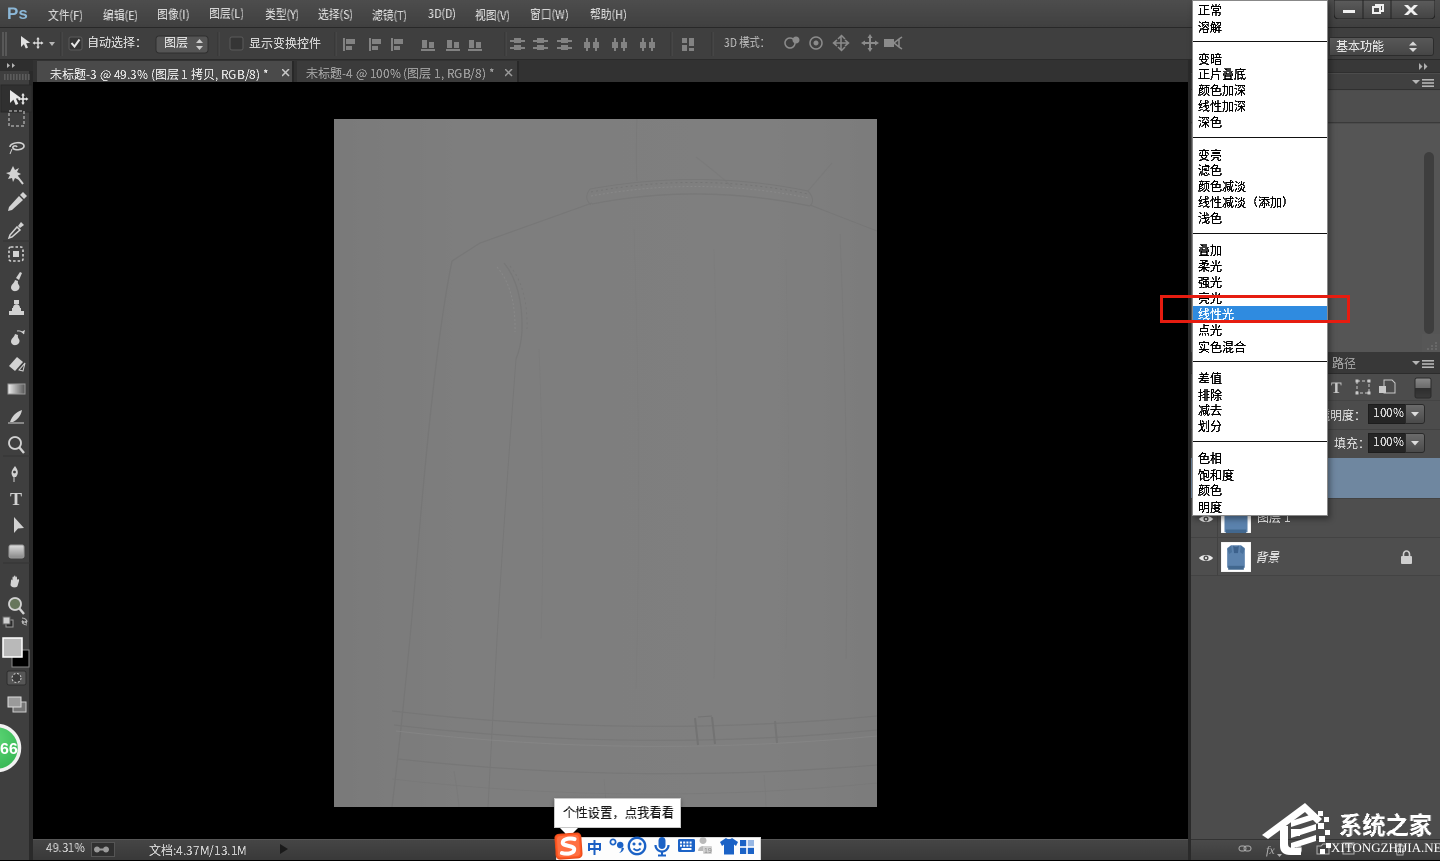 The height and width of the screenshot is (861, 1440). What do you see at coordinates (708, 851) in the screenshot?
I see `svg-text: 19` at bounding box center [708, 851].